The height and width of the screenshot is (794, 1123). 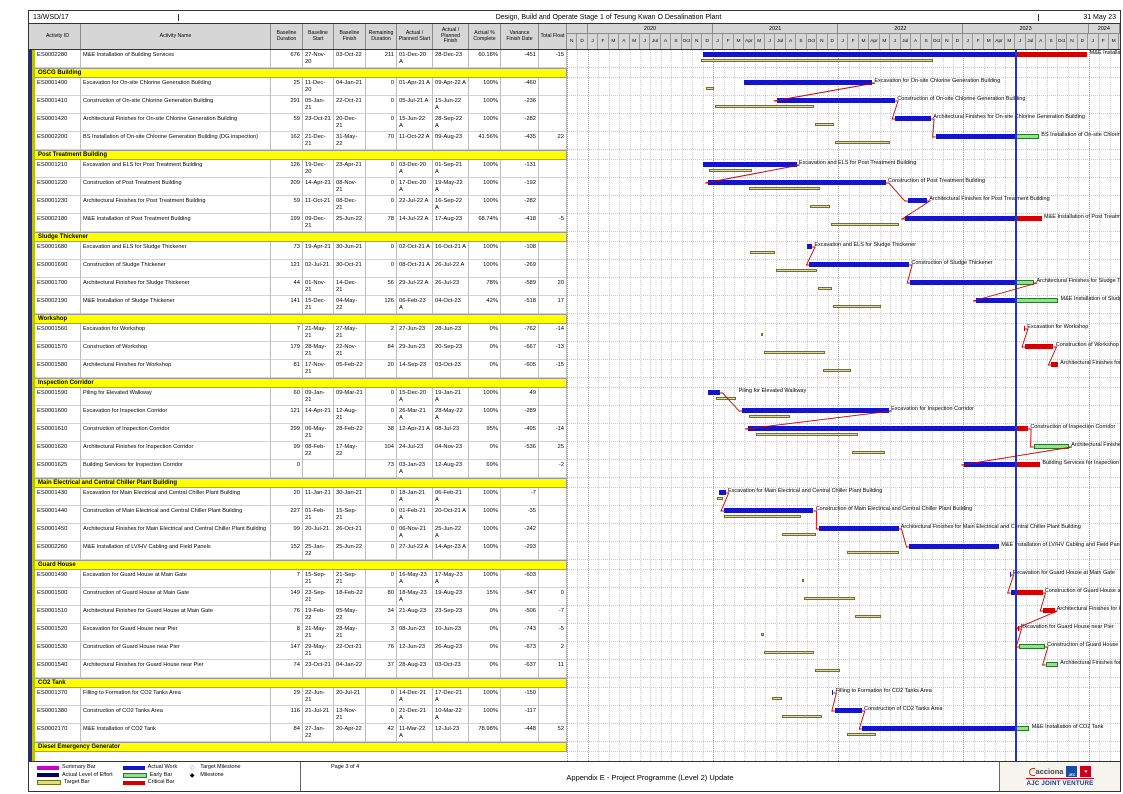 What do you see at coordinates (48, 767) in the screenshot?
I see `summary-swatch` at bounding box center [48, 767].